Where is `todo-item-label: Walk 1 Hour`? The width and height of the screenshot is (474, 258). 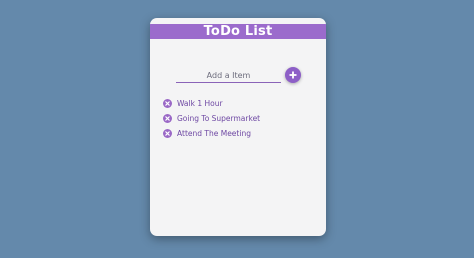 todo-item-label: Walk 1 Hour is located at coordinates (200, 103).